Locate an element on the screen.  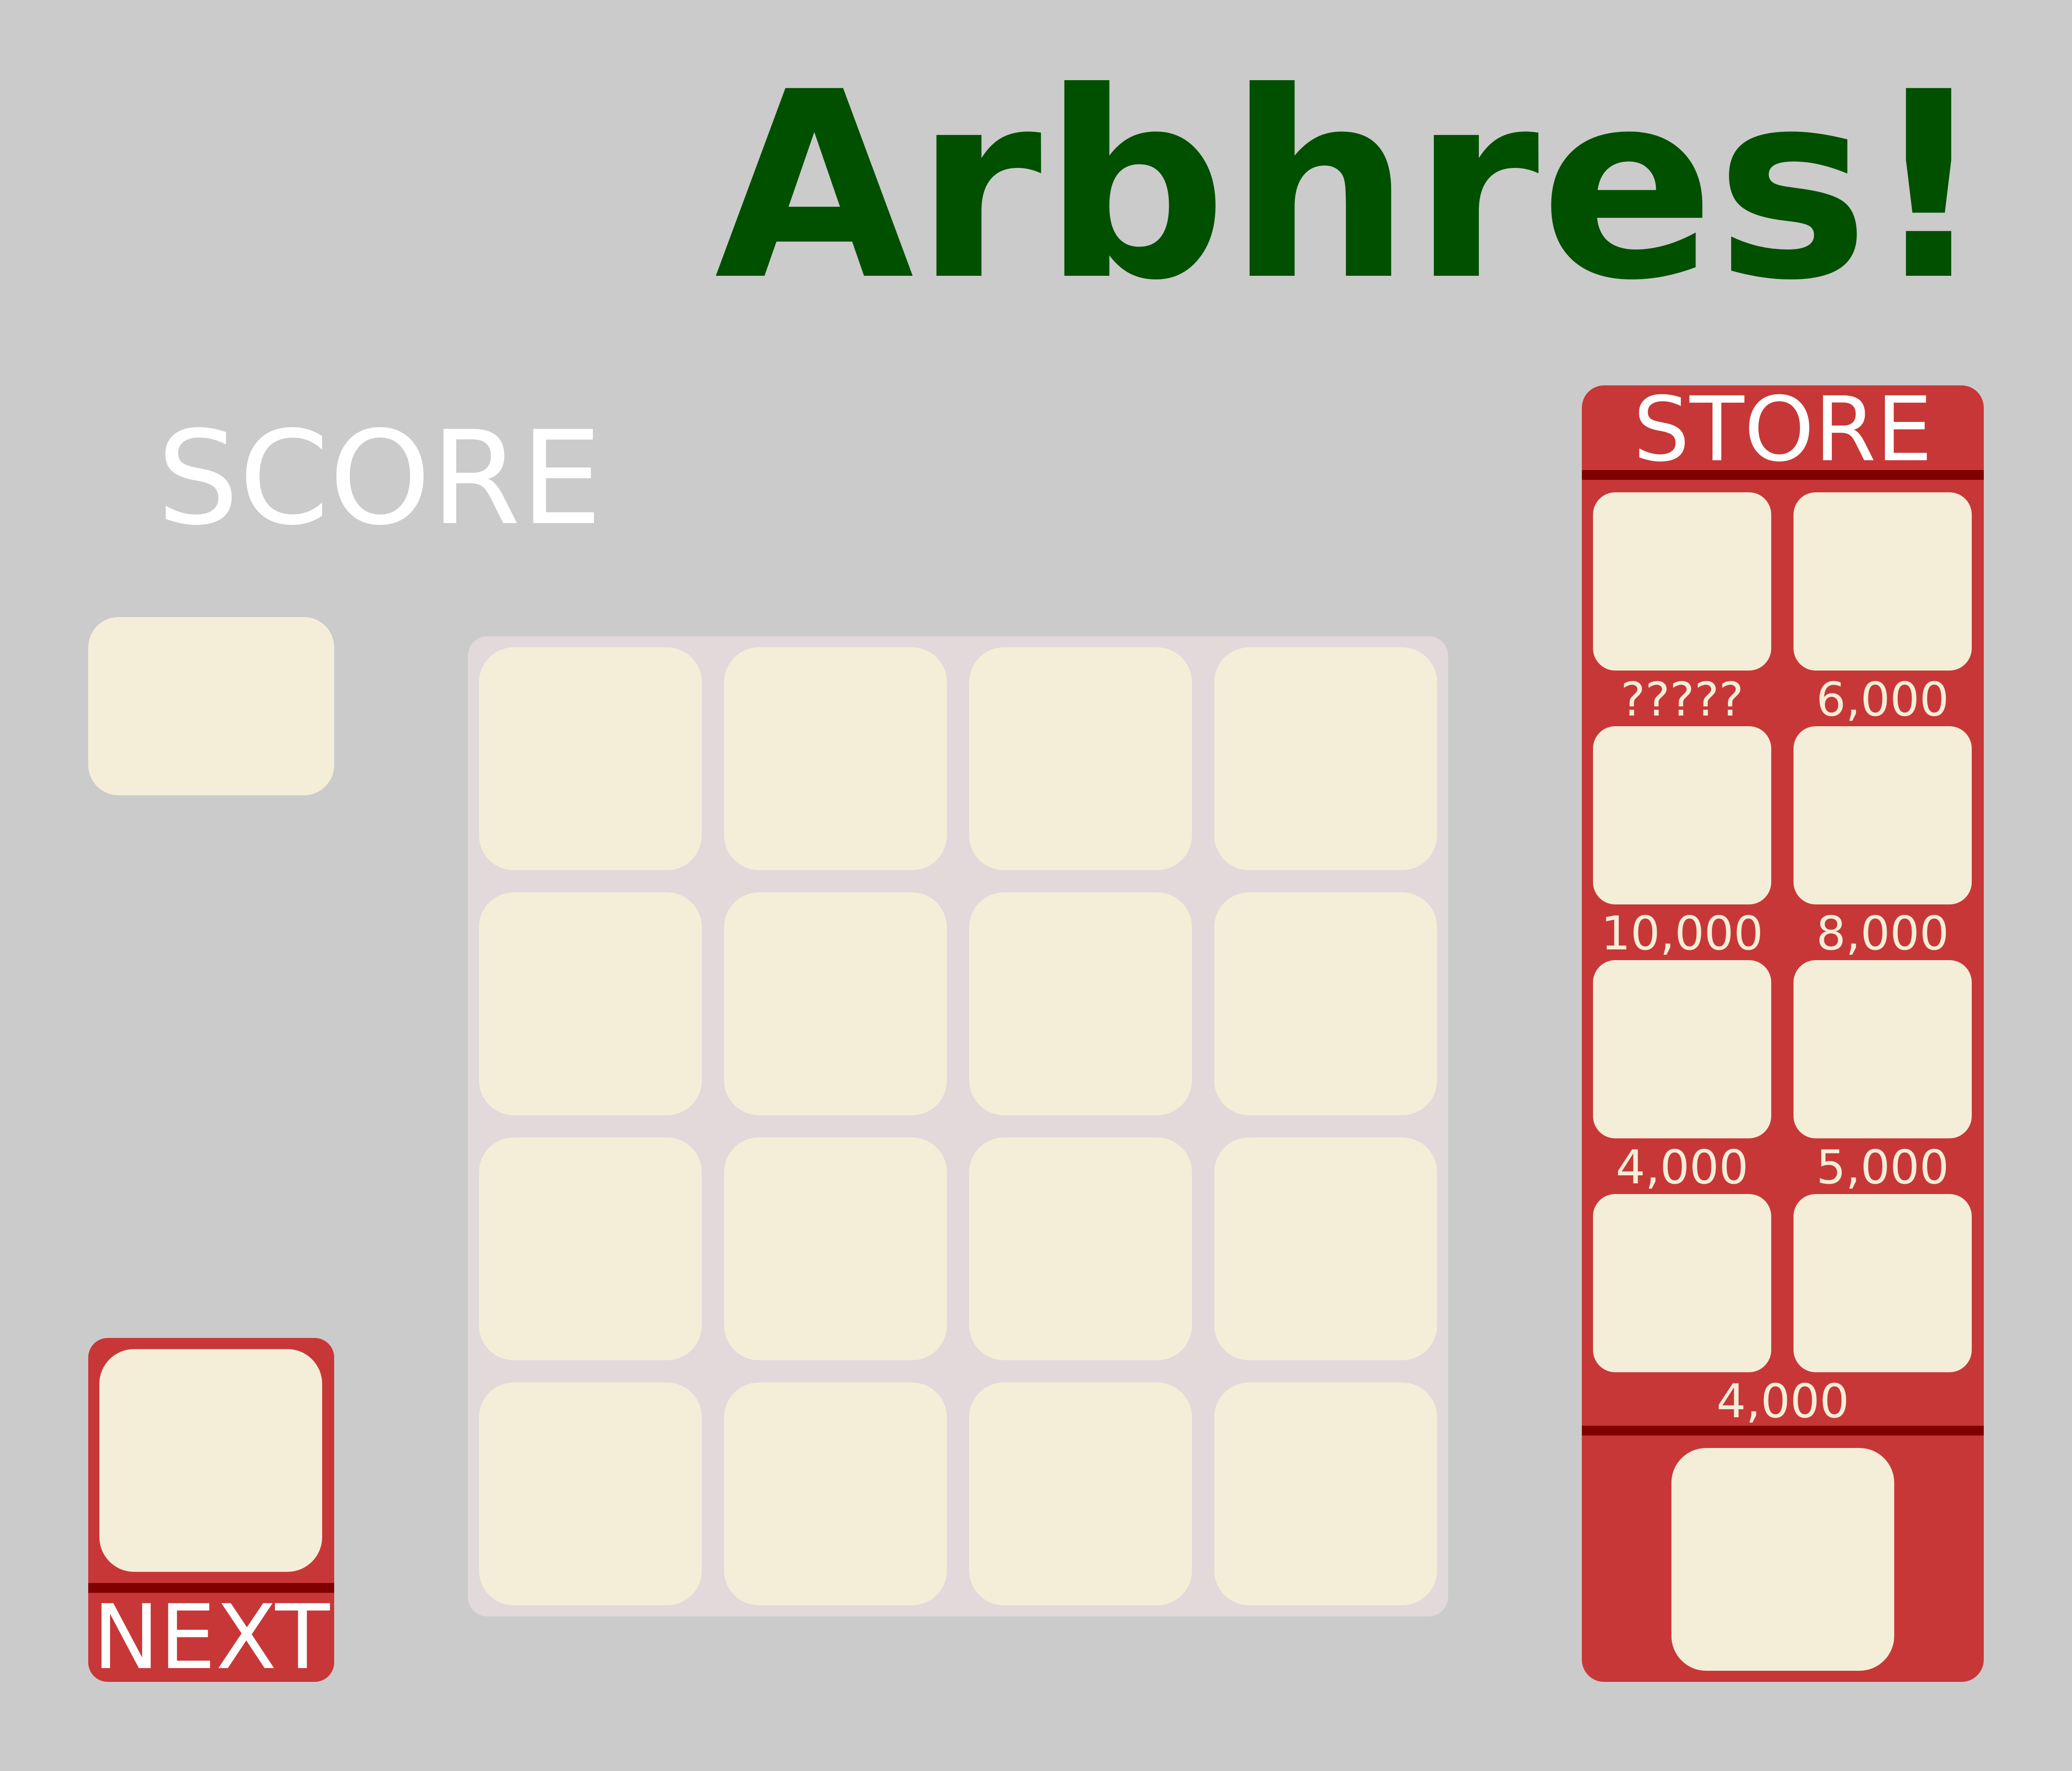
store-item-3-price: 10,000 is located at coordinates (1682, 934).